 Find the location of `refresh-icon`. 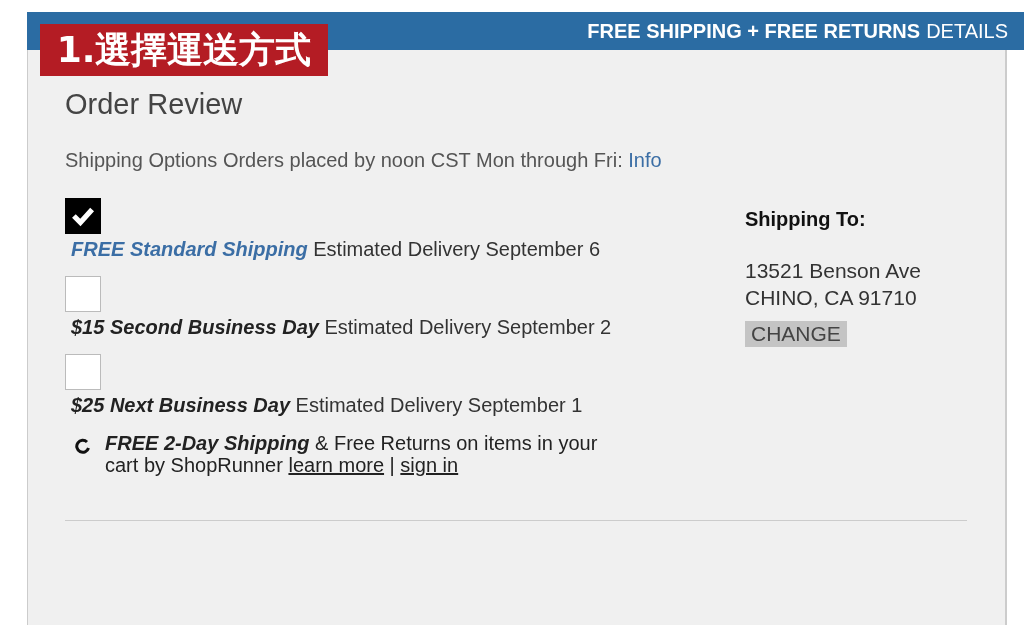

refresh-icon is located at coordinates (83, 446).